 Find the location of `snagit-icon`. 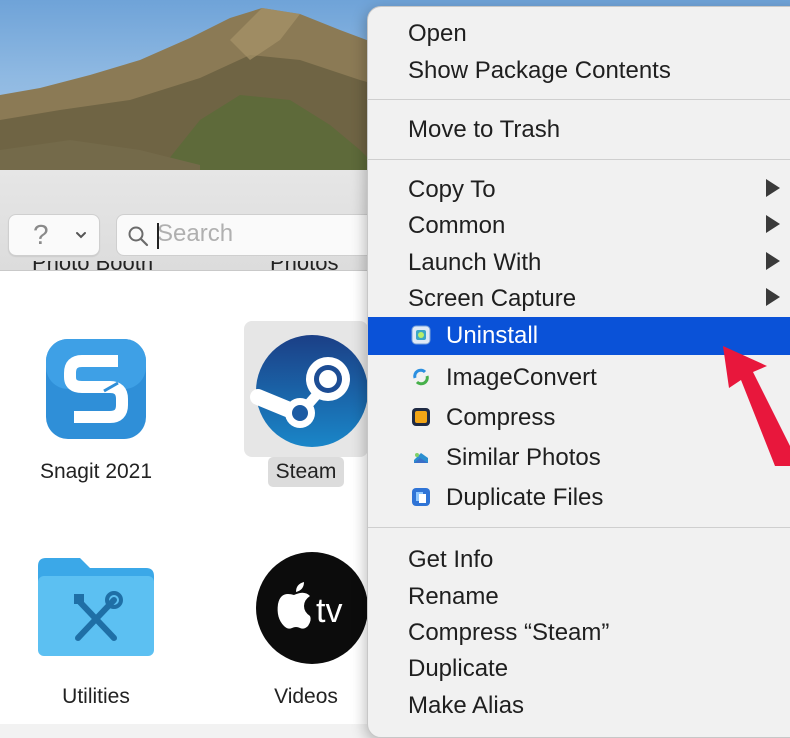

snagit-icon is located at coordinates (96, 389).